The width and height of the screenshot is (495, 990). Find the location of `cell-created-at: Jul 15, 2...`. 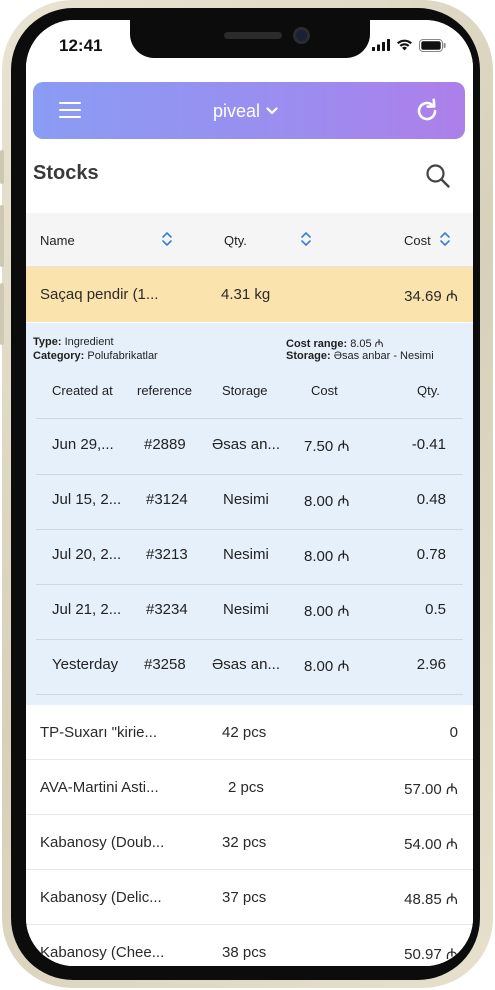

cell-created-at: Jul 15, 2... is located at coordinates (87, 499).